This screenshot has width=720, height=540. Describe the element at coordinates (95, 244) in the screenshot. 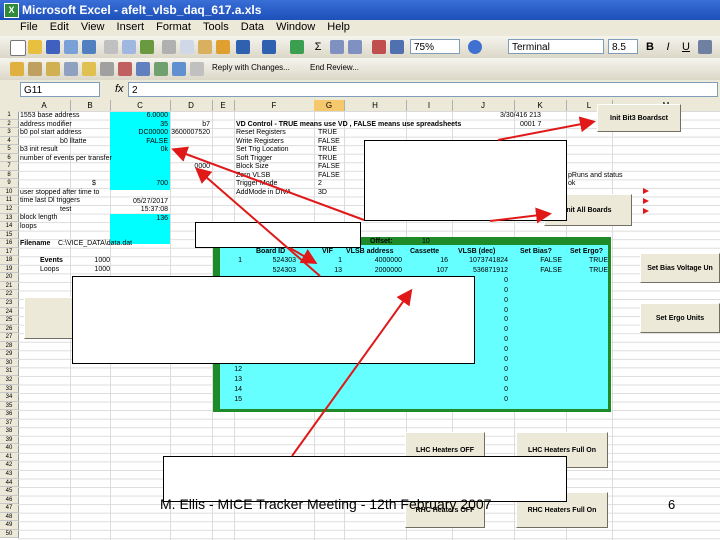

I see `value-filename: C:\VICE_DATA\data.dat` at that location.